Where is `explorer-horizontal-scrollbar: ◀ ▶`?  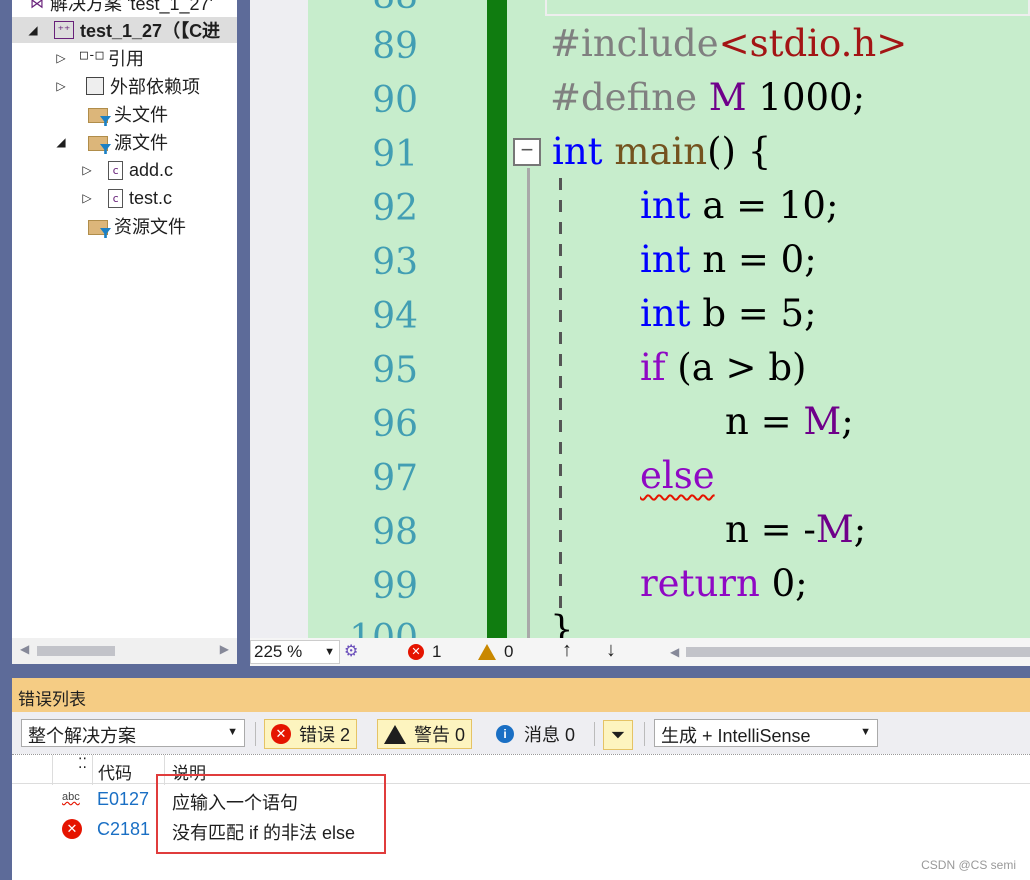 explorer-horizontal-scrollbar: ◀ ▶ is located at coordinates (124, 651).